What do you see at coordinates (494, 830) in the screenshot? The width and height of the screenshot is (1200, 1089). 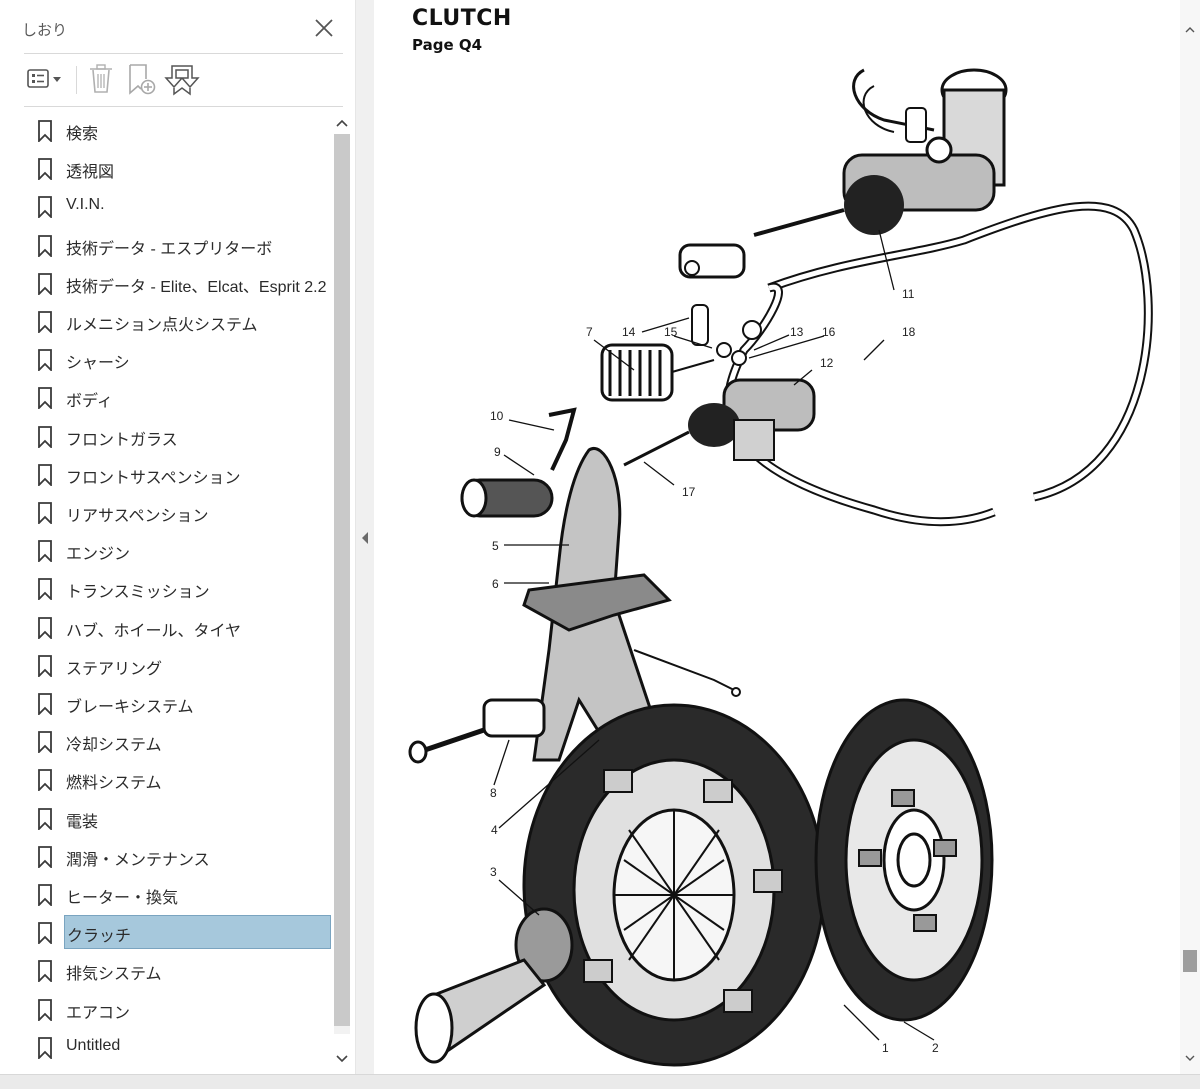 I see `callout-4: 4` at bounding box center [494, 830].